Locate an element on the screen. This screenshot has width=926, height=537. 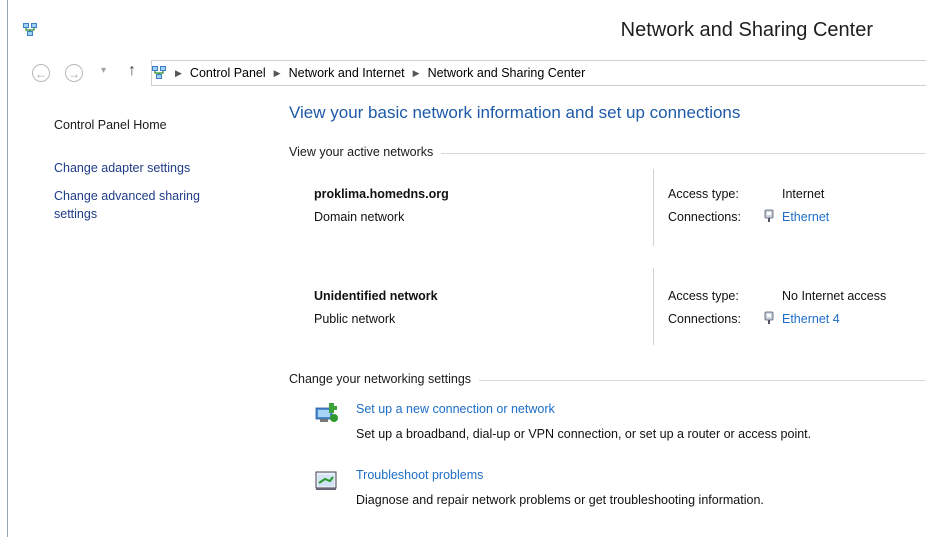
setup-connection-link: Set up a new connection or network is located at coordinates (455, 409).